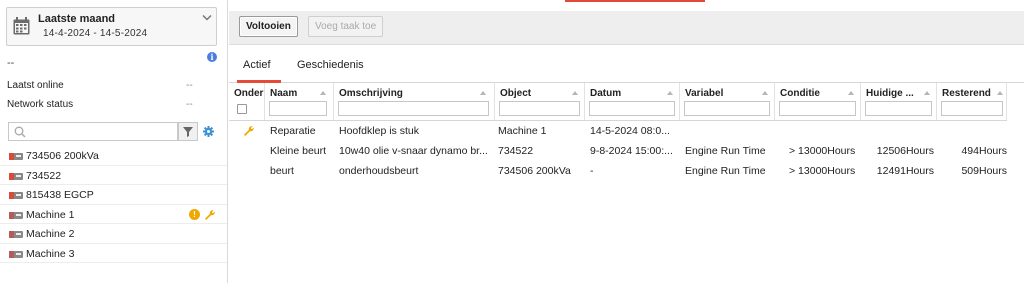 The width and height of the screenshot is (1024, 283). What do you see at coordinates (268, 26) in the screenshot?
I see `complete-button: Voltooien` at bounding box center [268, 26].